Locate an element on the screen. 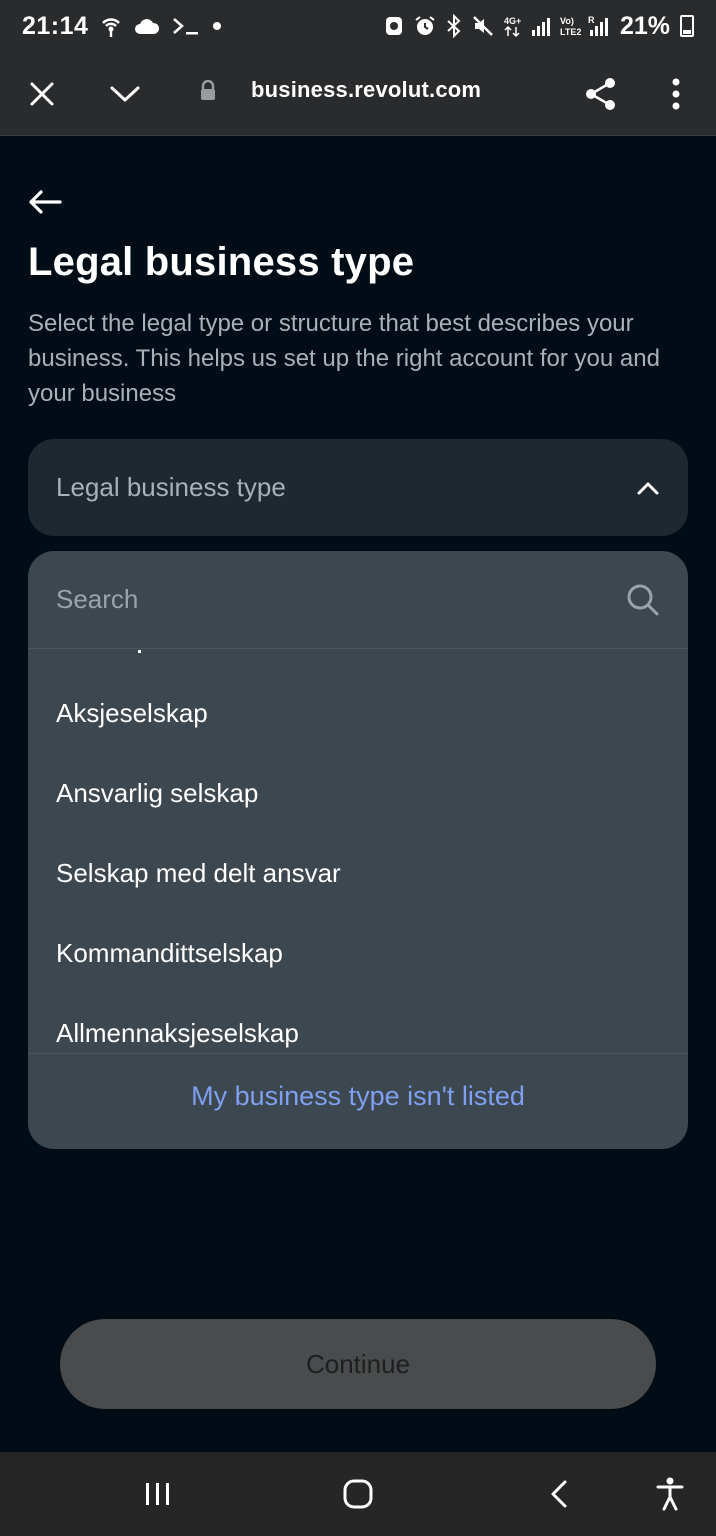  browser-toolbar: business.revolut.com is located at coordinates (358, 94).